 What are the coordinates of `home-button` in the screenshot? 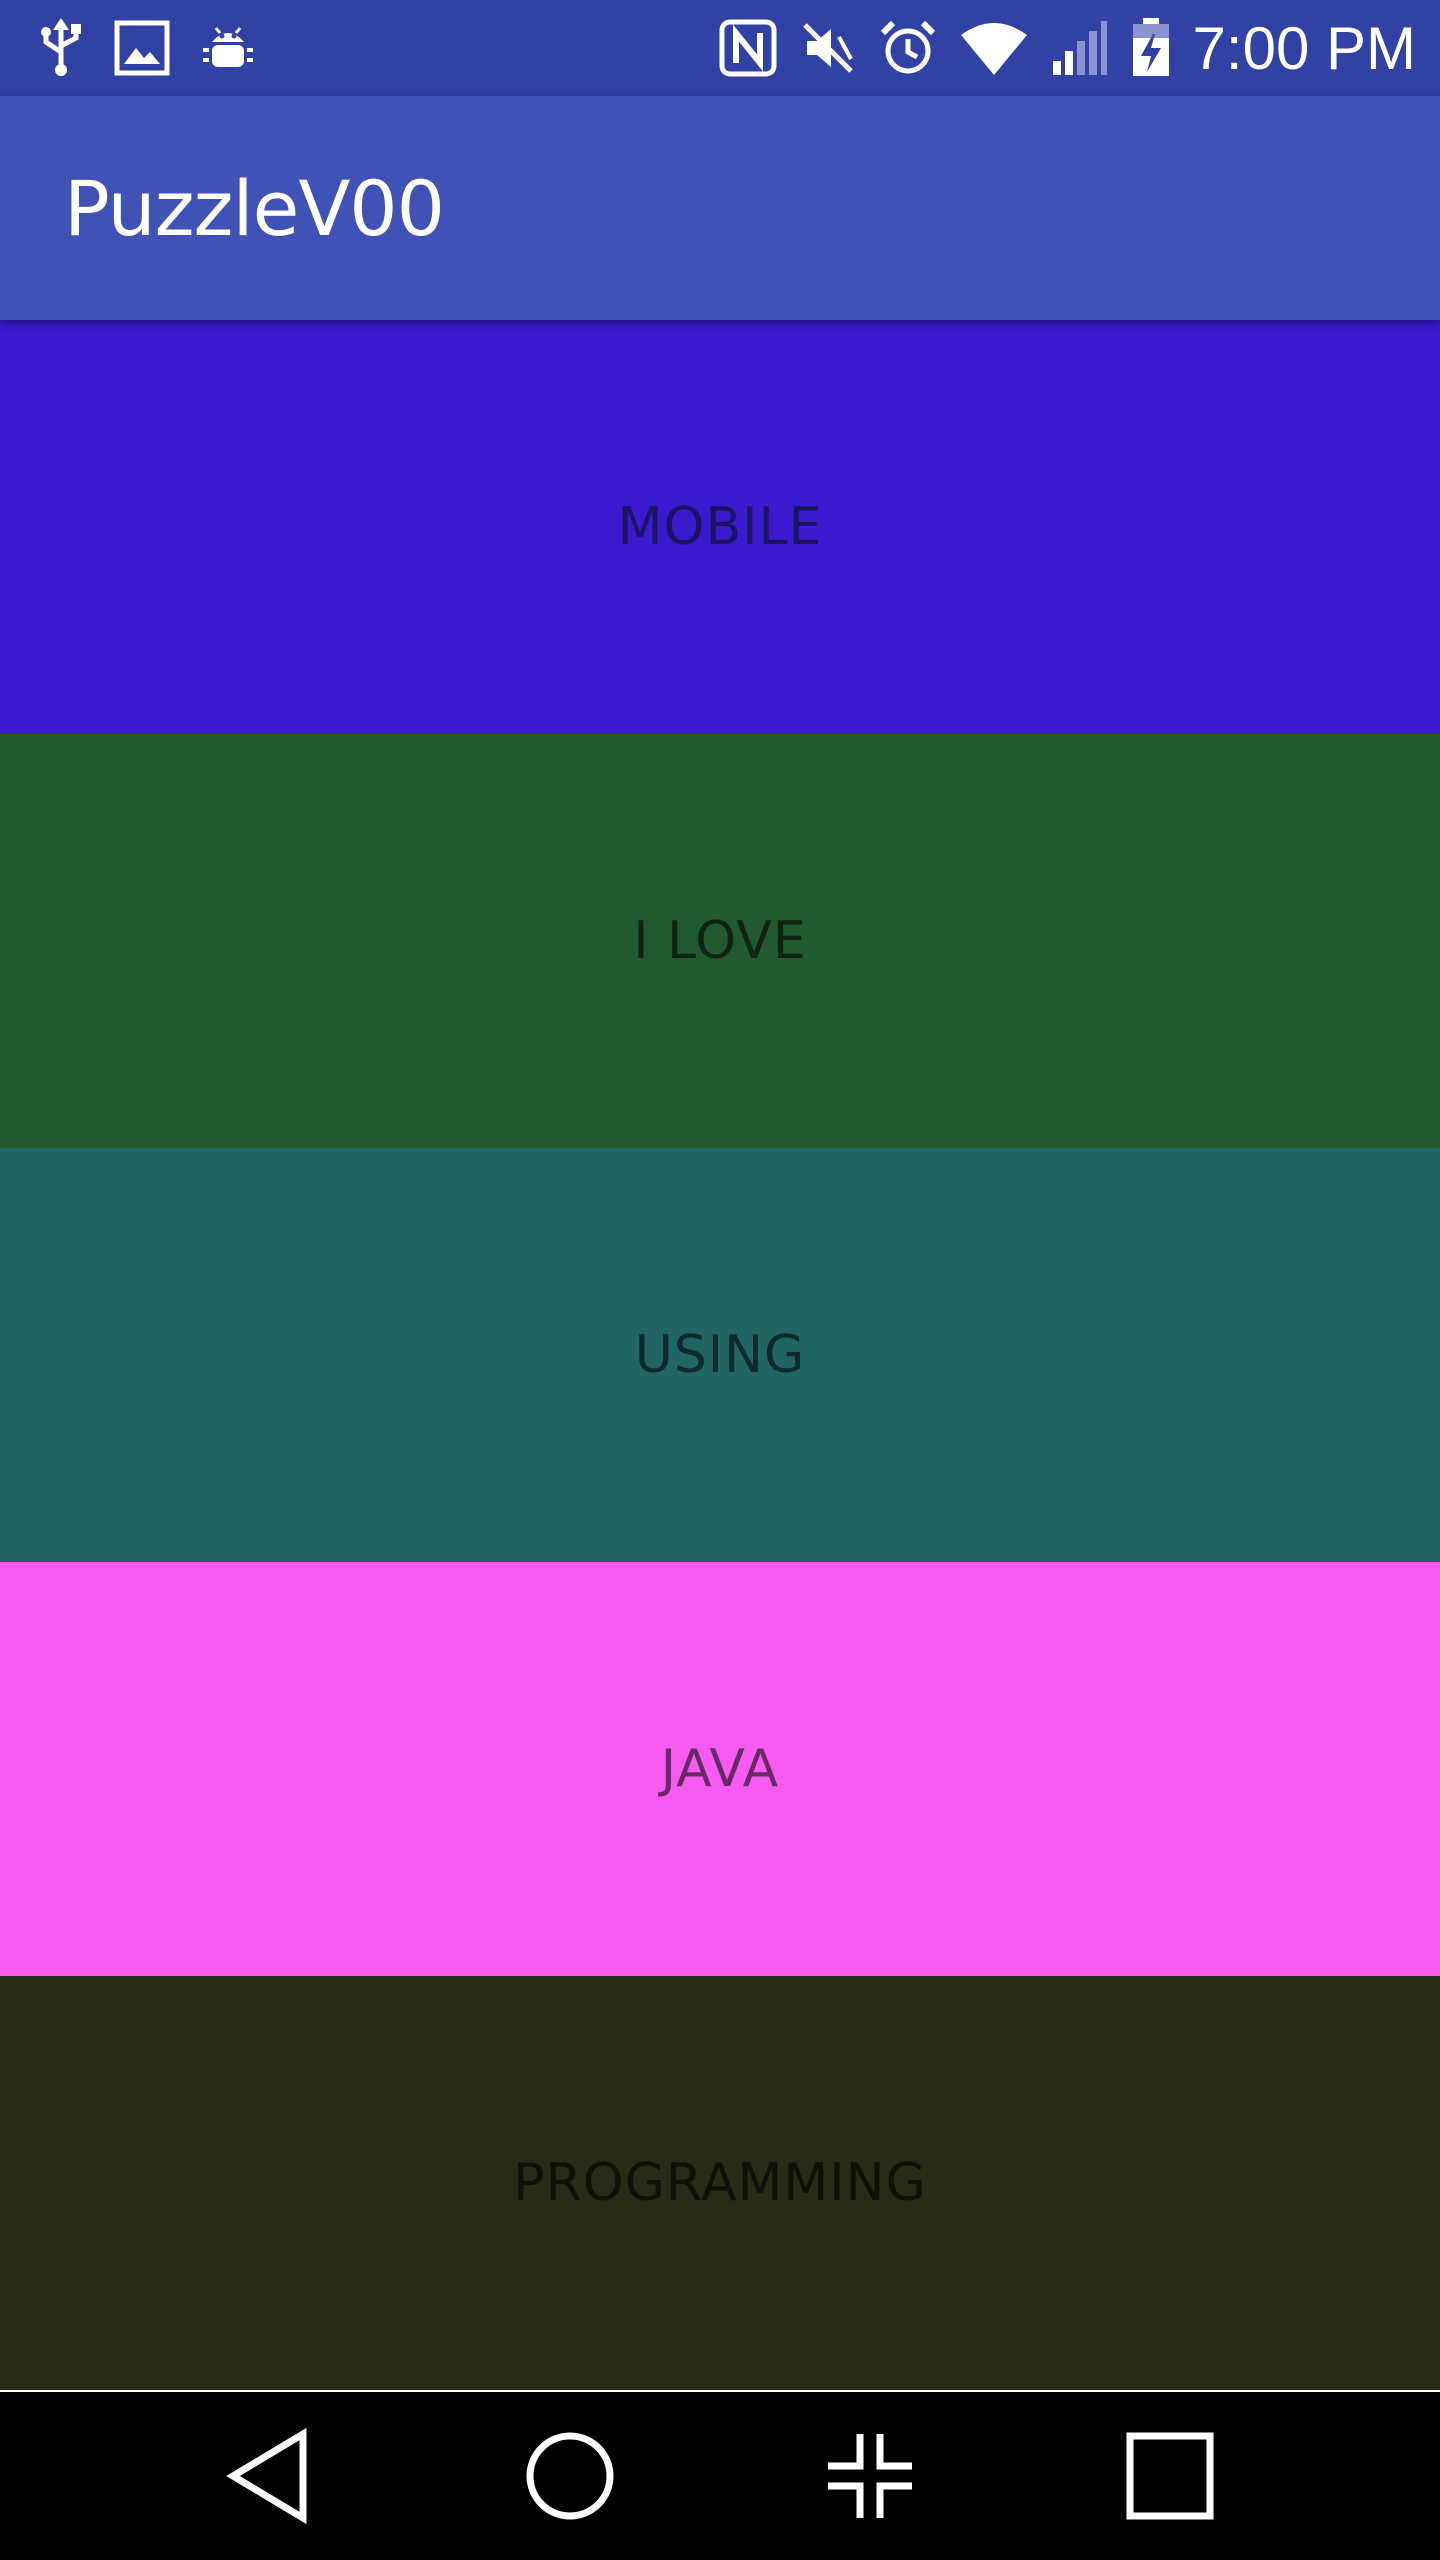 It's located at (570, 2476).